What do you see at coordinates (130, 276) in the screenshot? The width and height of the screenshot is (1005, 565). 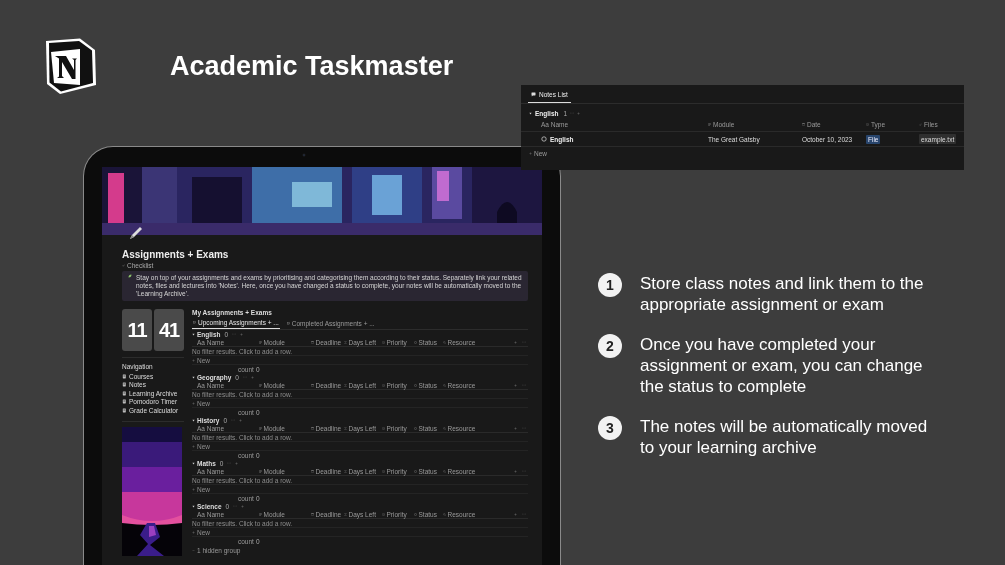 I see `leaf-icon` at bounding box center [130, 276].